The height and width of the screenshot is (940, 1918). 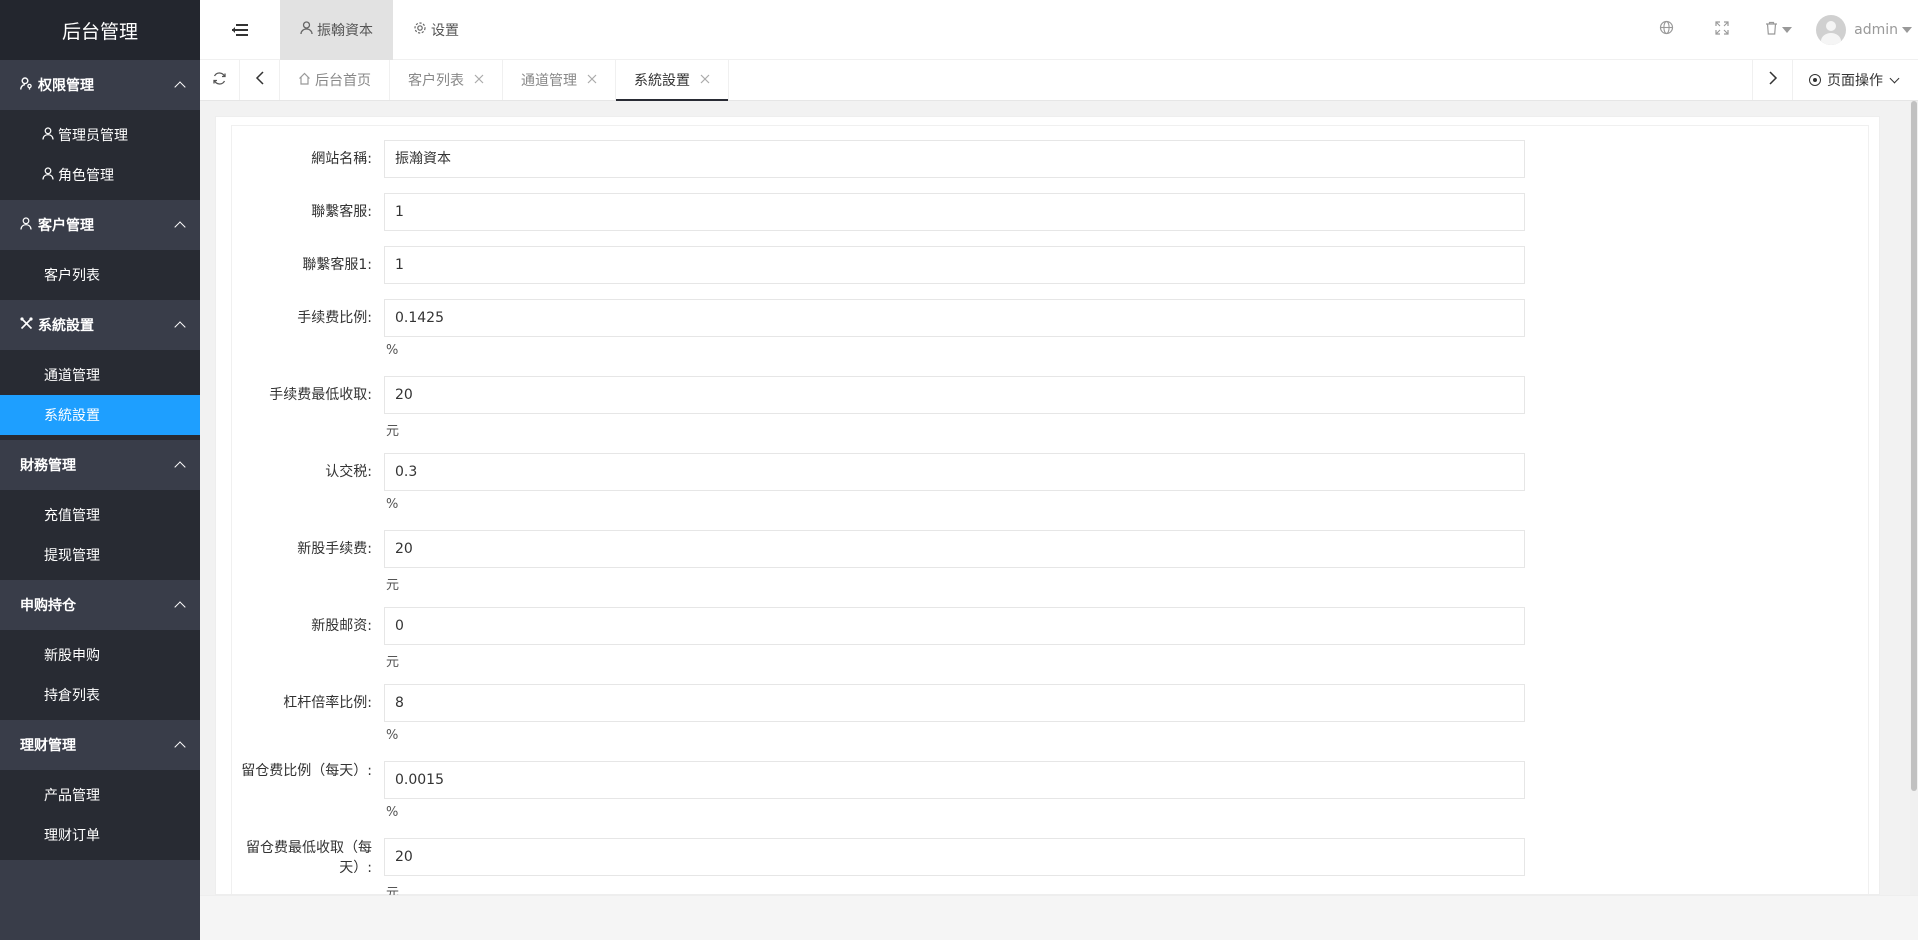 I want to click on sidebar-item: 客户列表, so click(x=100, y=275).